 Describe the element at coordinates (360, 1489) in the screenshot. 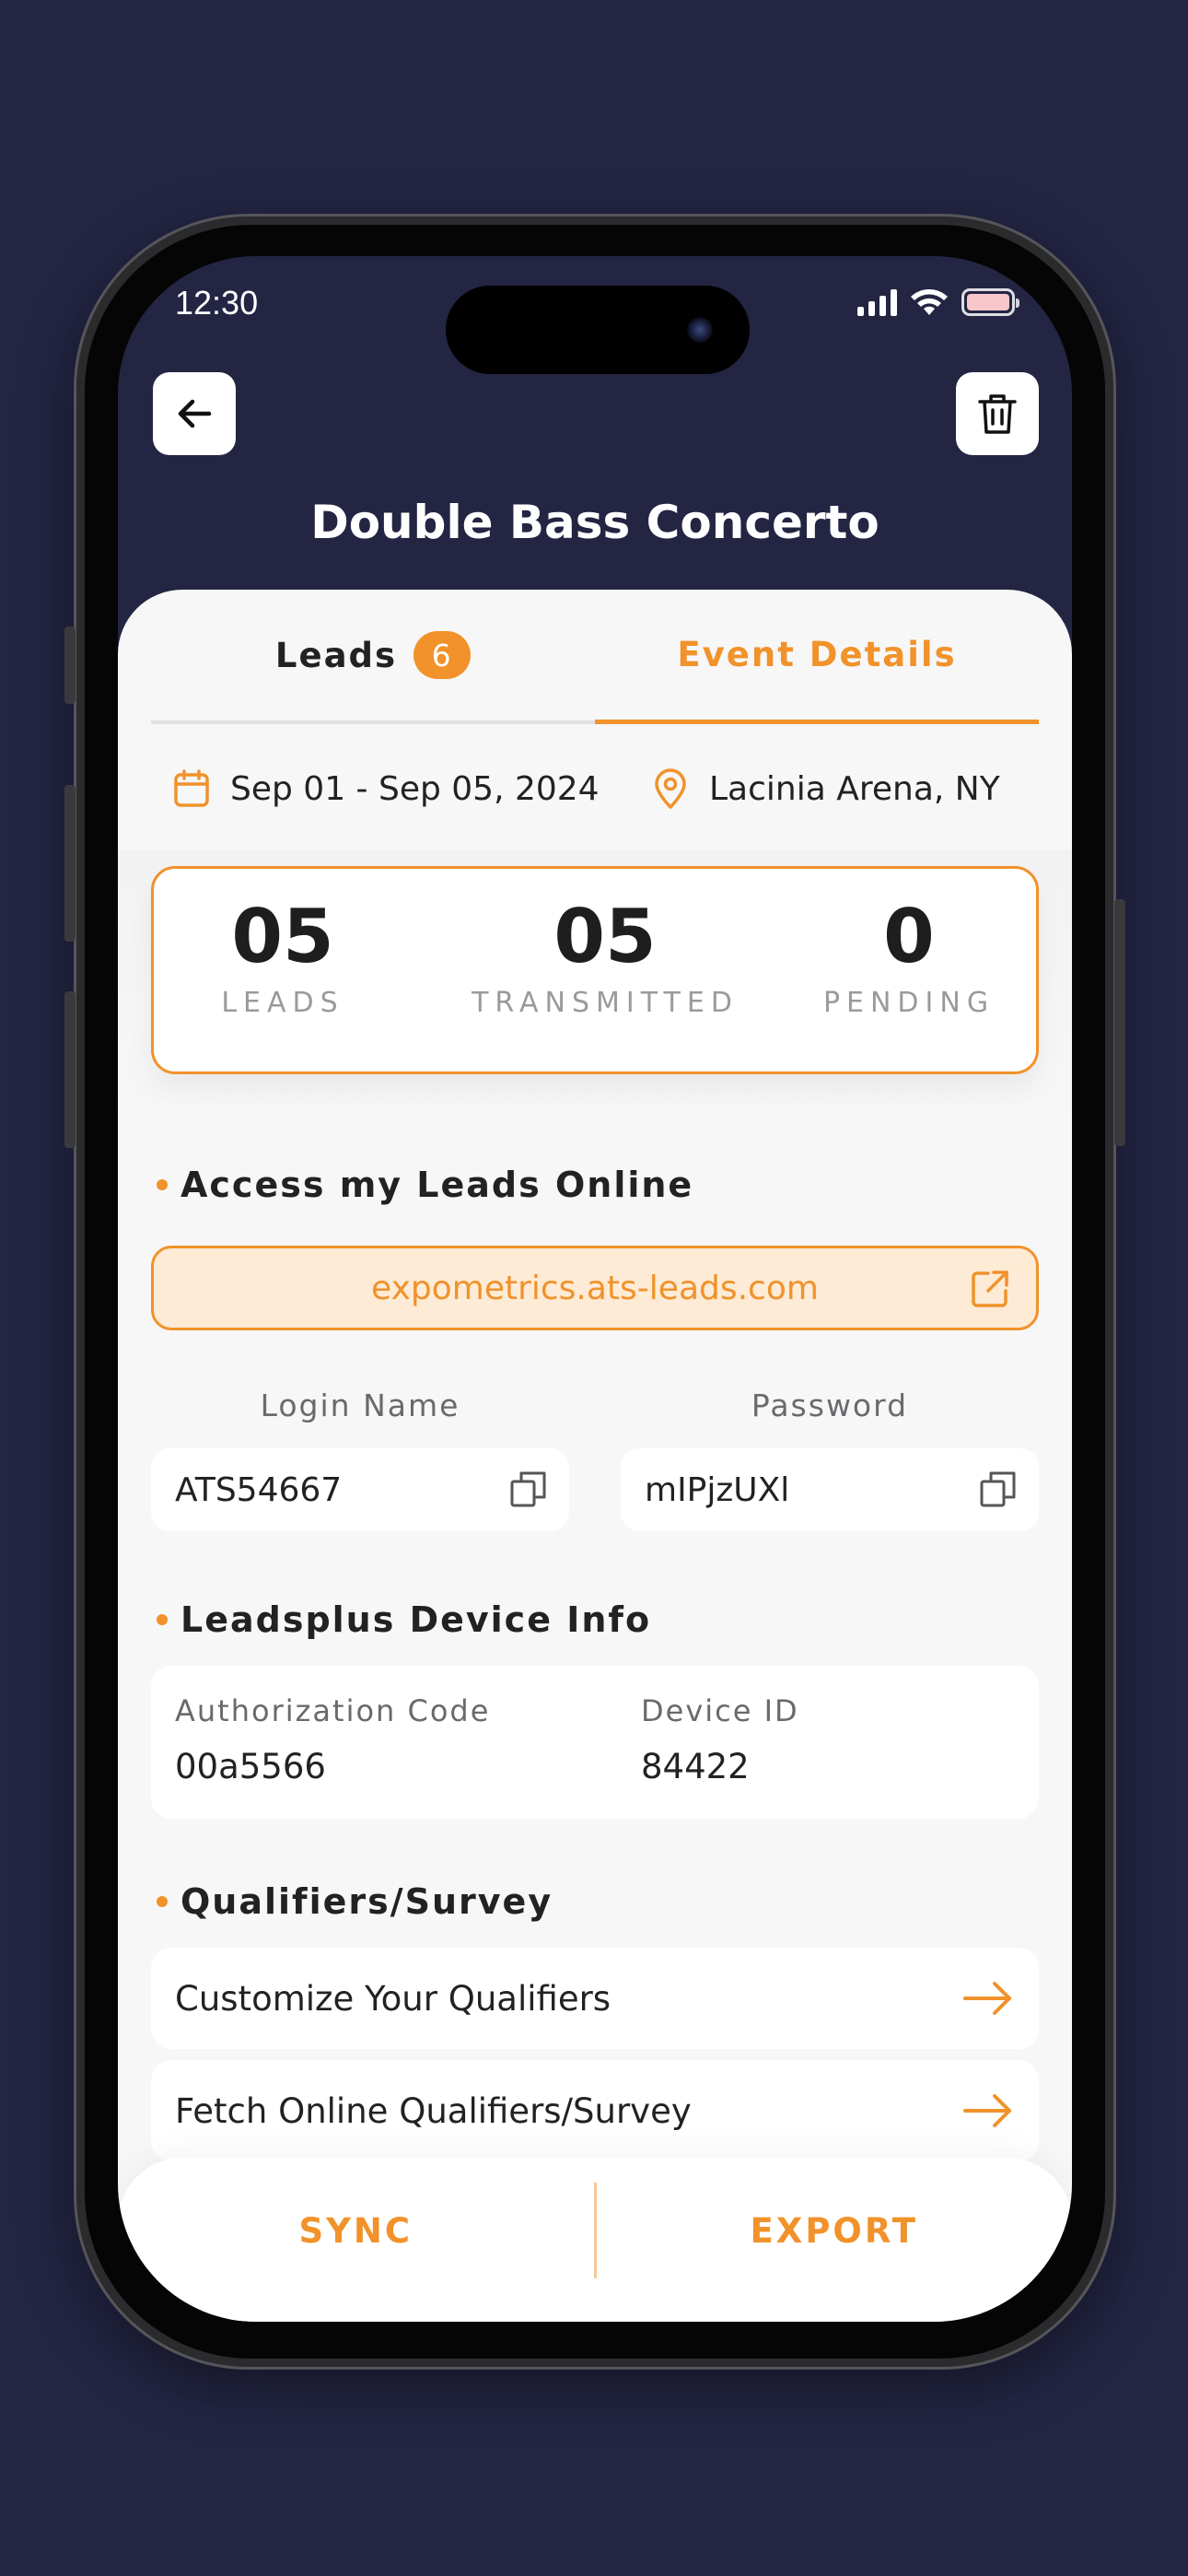

I see `login-name-field: ATS54667` at that location.